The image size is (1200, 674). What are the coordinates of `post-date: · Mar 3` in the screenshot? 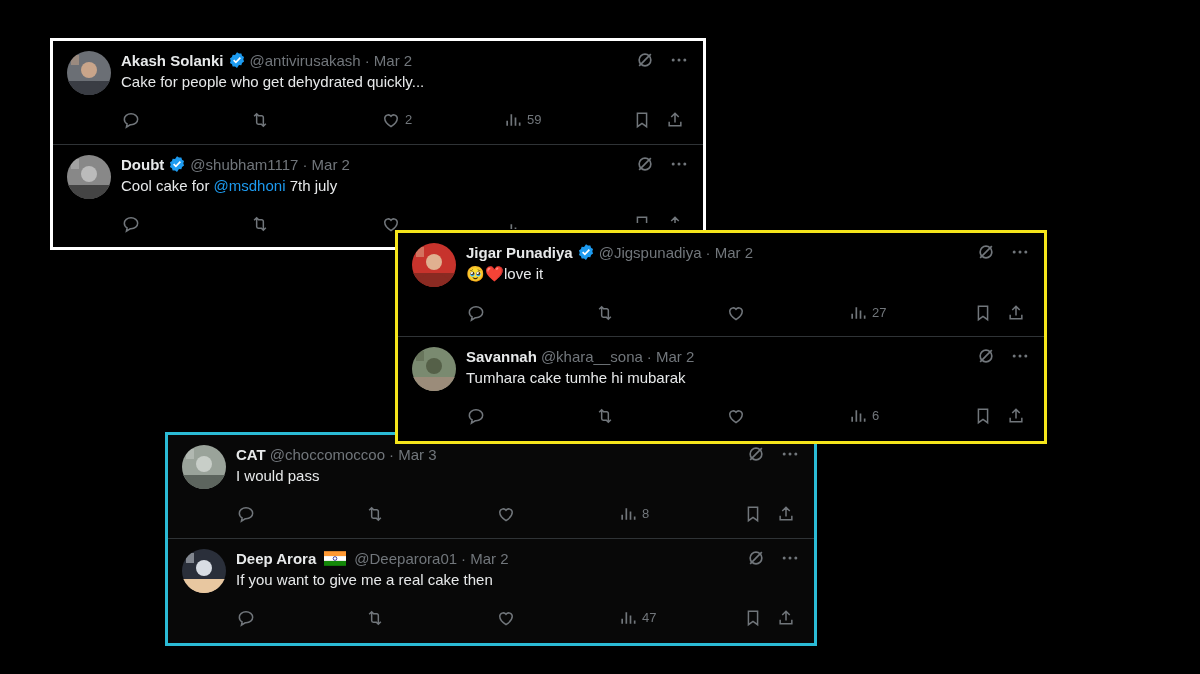 It's located at (413, 454).